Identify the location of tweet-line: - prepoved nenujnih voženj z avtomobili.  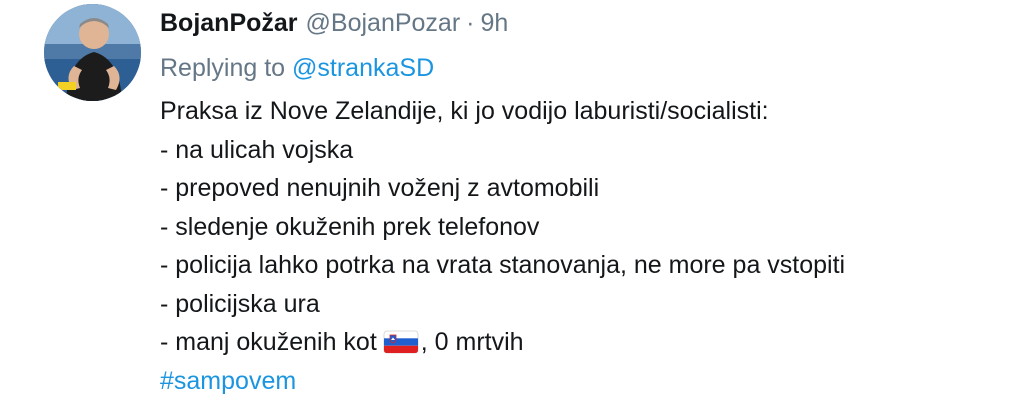
(380, 188).